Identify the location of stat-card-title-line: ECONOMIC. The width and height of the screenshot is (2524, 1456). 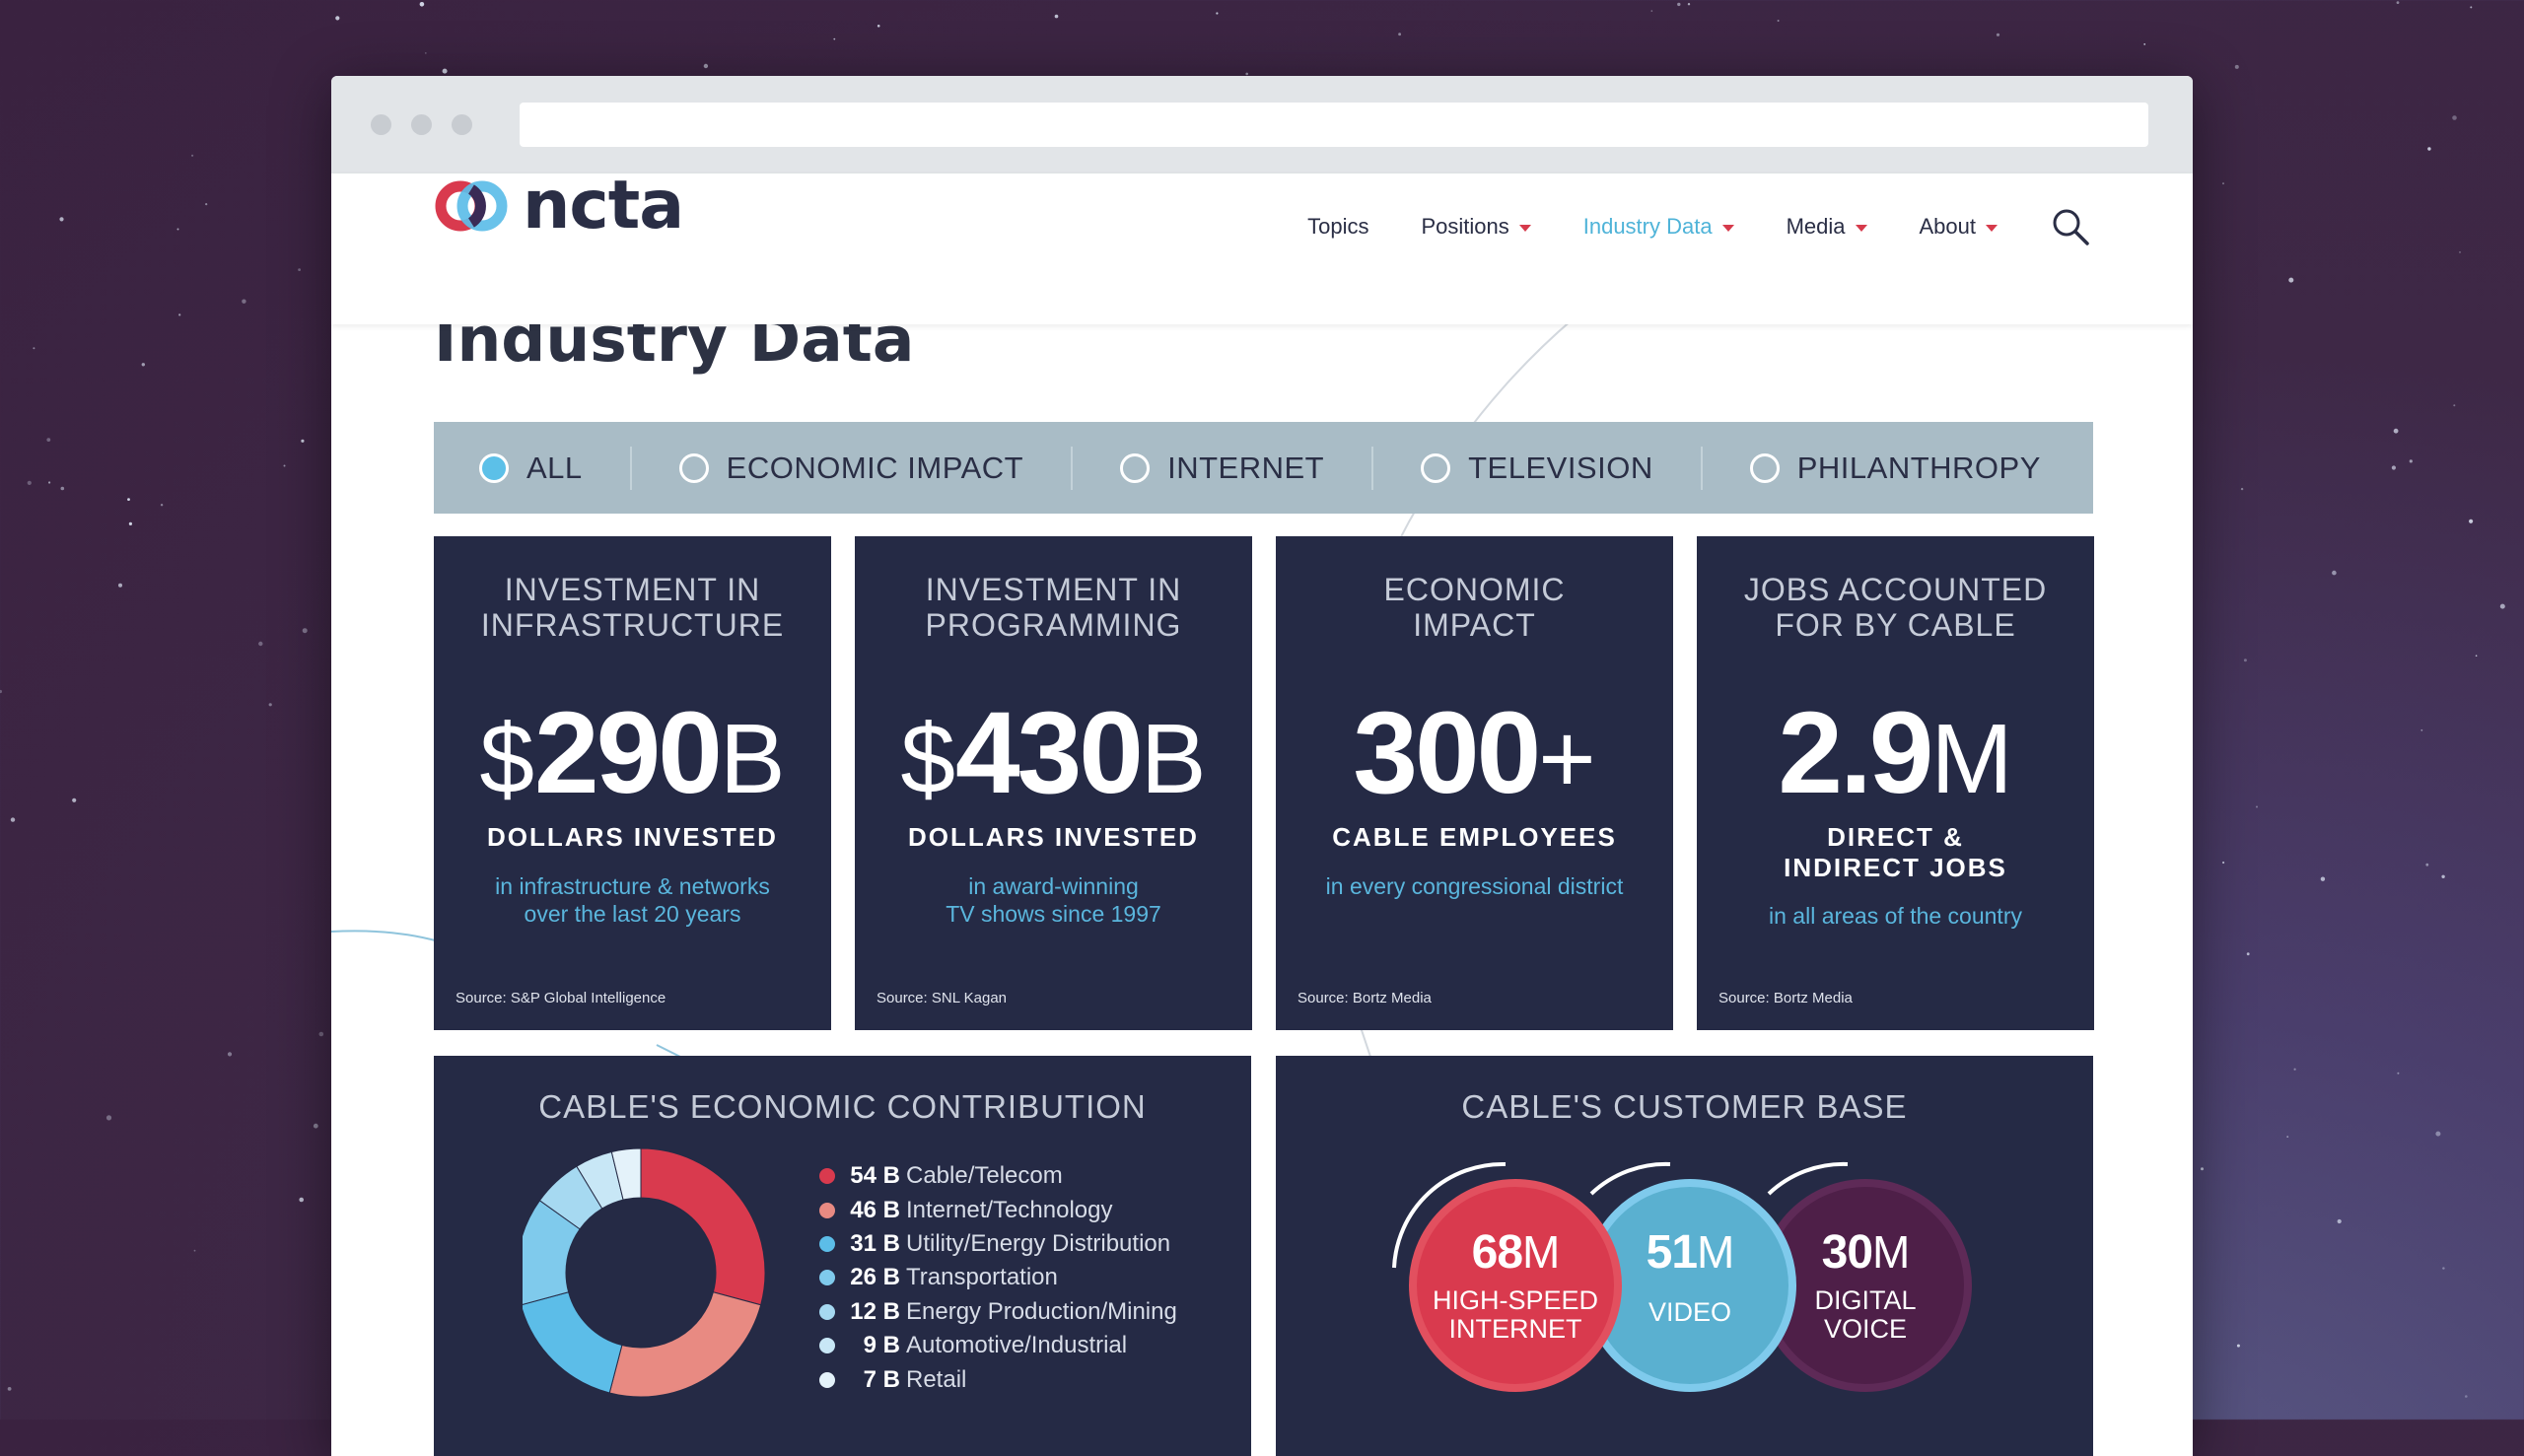
(1474, 589).